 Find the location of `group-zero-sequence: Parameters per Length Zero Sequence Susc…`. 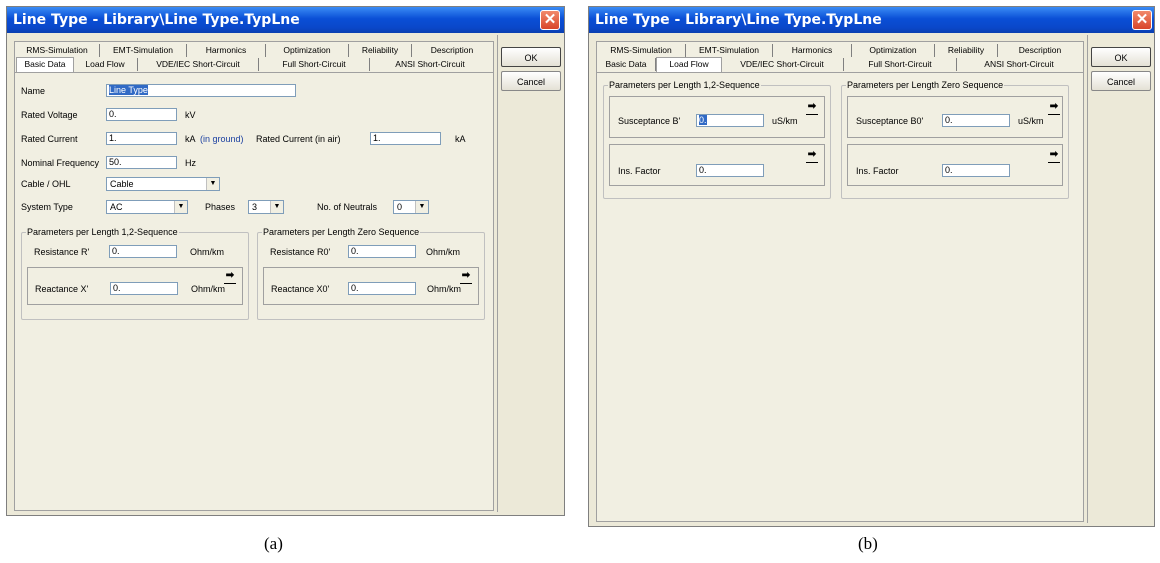

group-zero-sequence: Parameters per Length Zero Sequence Susc… is located at coordinates (955, 139).